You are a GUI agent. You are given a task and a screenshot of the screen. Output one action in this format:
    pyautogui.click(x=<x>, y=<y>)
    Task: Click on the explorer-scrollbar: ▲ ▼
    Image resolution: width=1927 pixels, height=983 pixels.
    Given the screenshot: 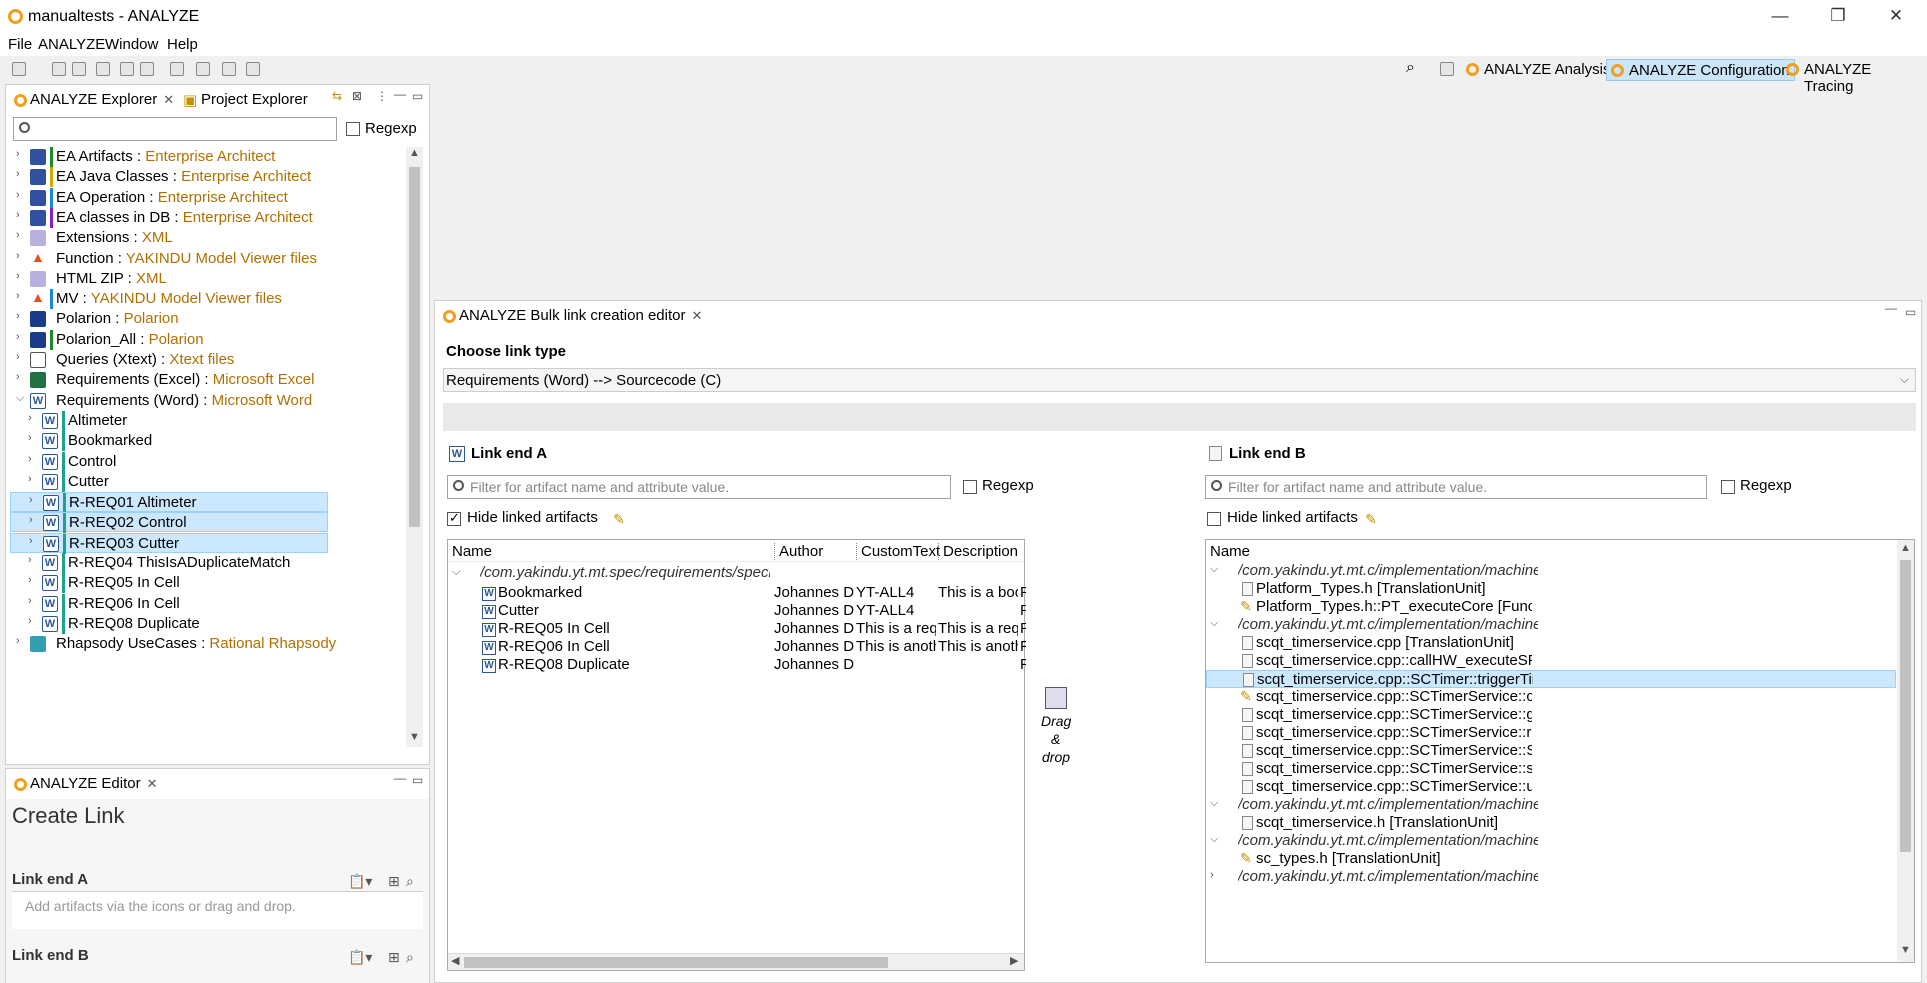 What is the action you would take?
    pyautogui.click(x=414, y=447)
    